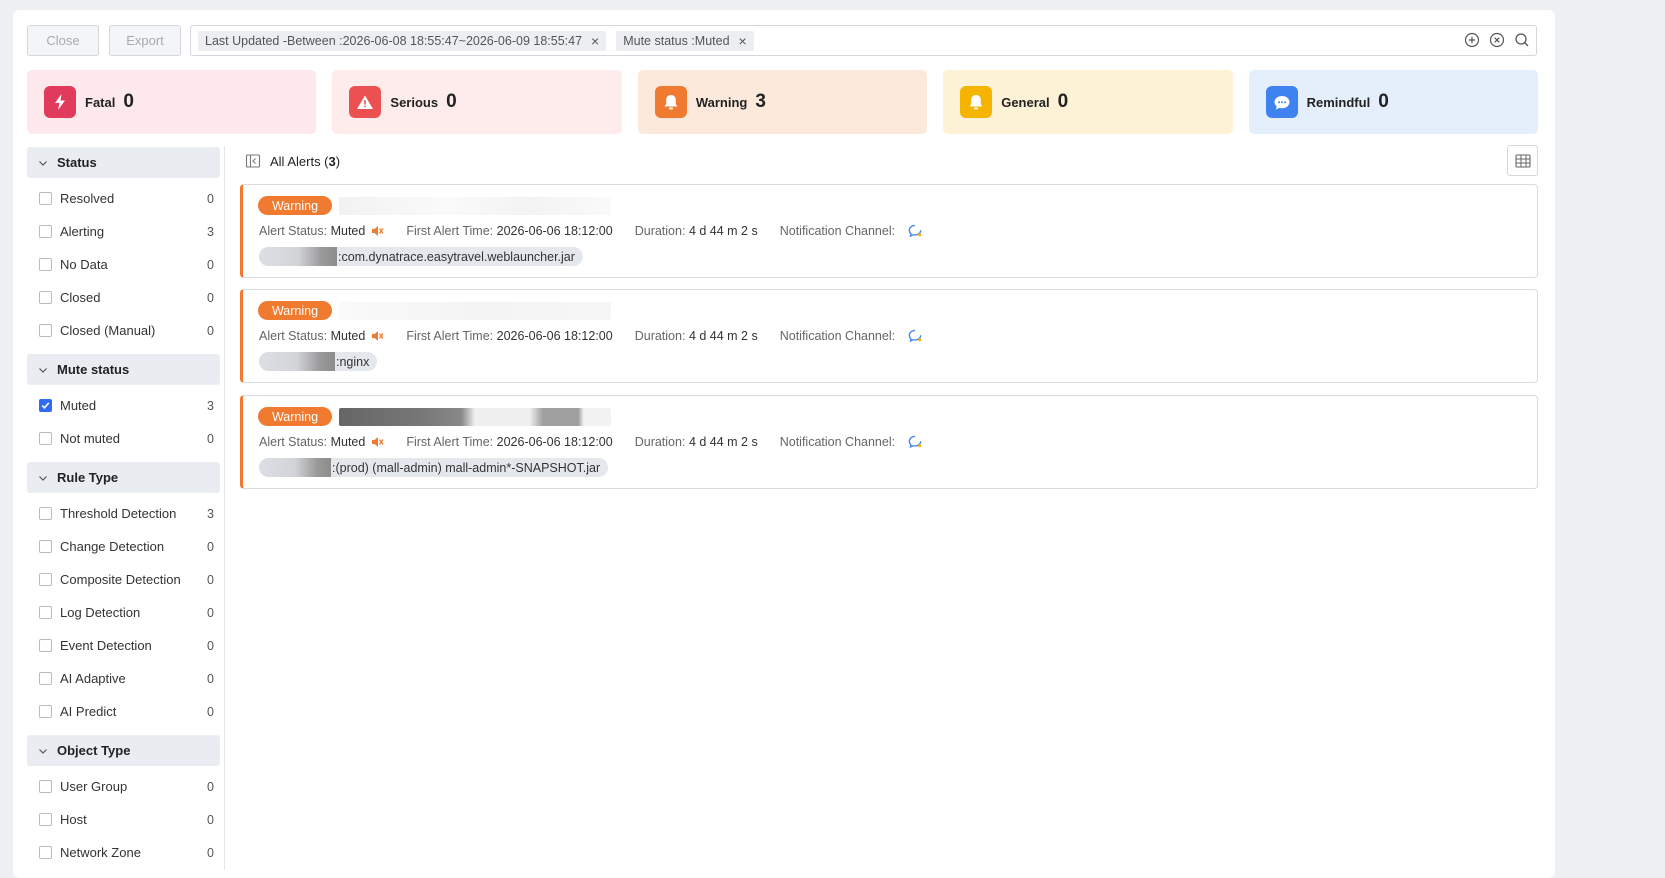  I want to click on facet-item-threshold-detection: Threshold Detection 3, so click(123, 513).